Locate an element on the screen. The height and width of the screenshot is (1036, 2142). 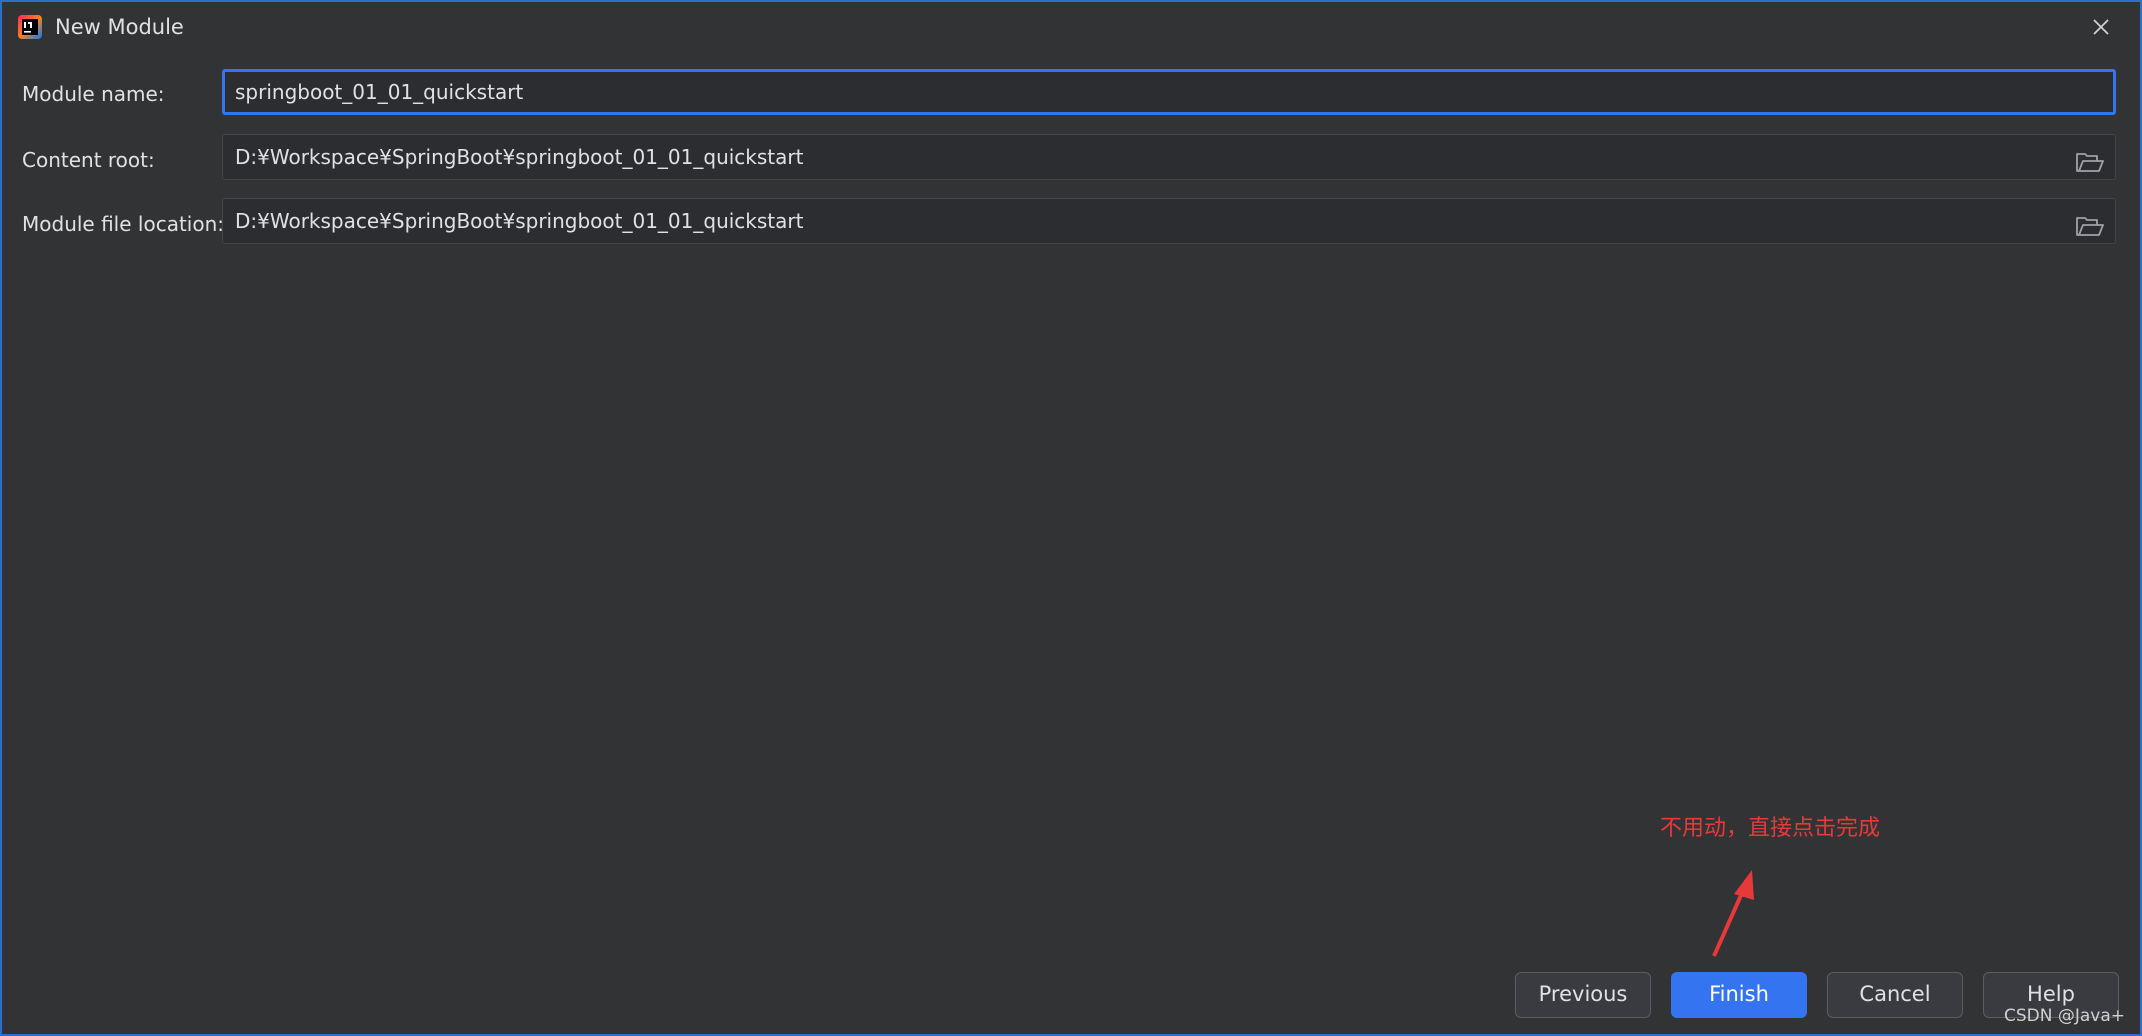
finish-button-label: Finish is located at coordinates (1739, 994).